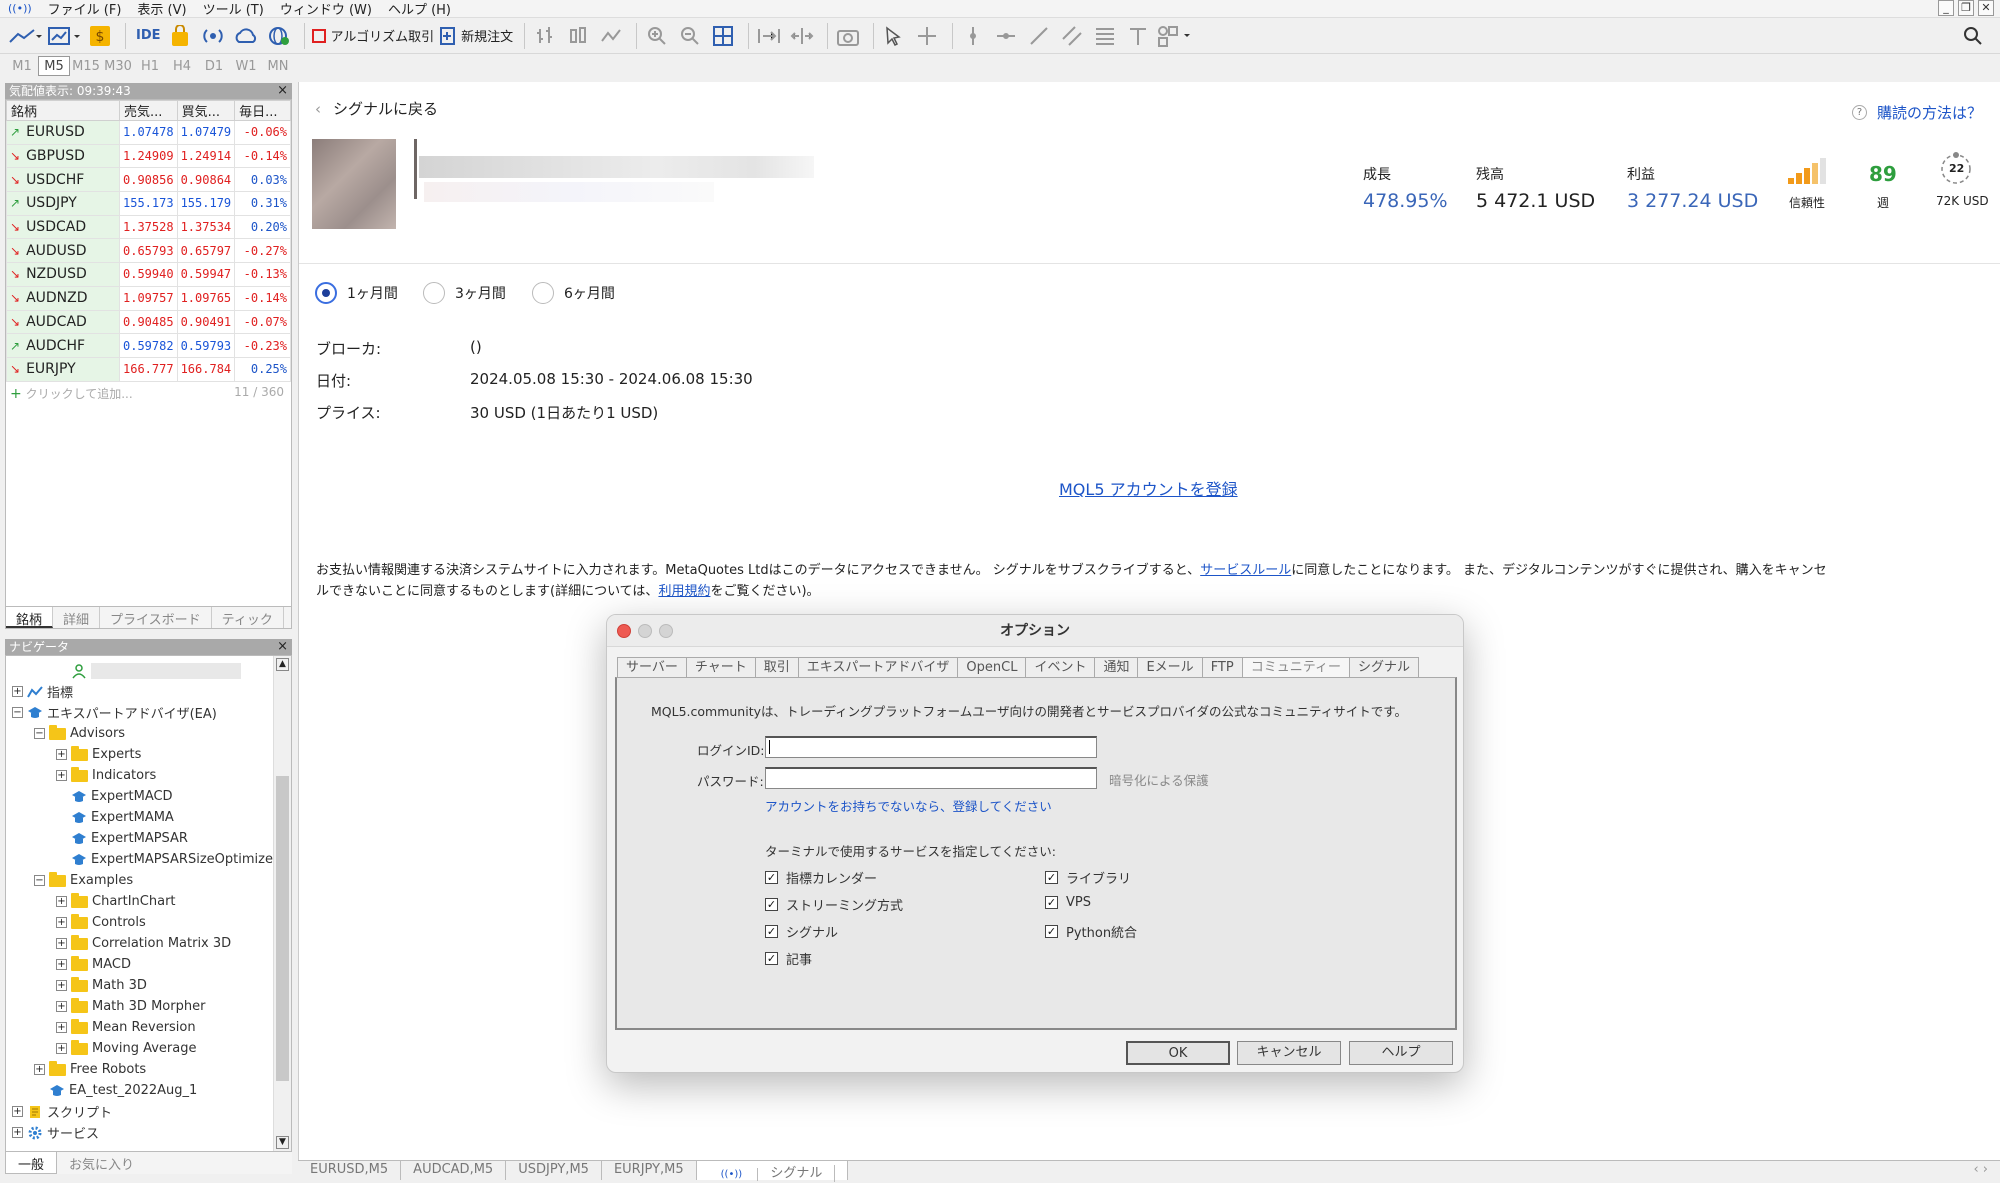 This screenshot has width=2000, height=1183. What do you see at coordinates (1295, 667) in the screenshot?
I see `dialog-tab: コミュニティー` at bounding box center [1295, 667].